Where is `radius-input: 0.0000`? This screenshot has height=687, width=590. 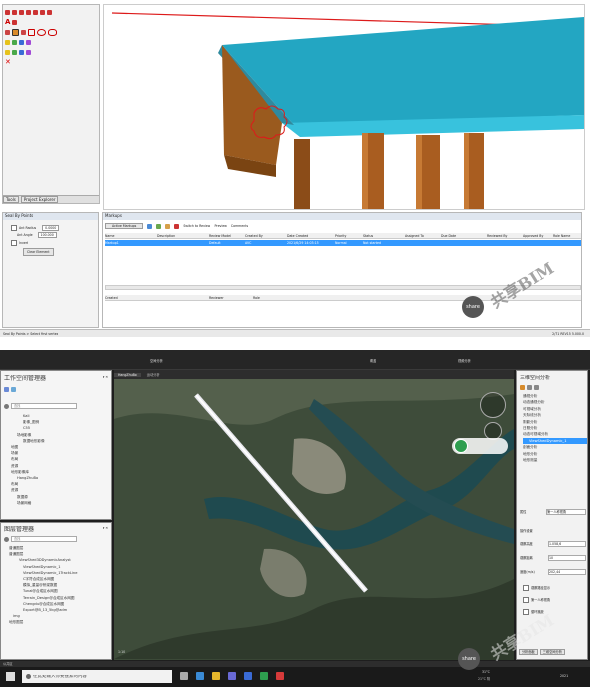 radius-input: 0.0000 is located at coordinates (51, 228).